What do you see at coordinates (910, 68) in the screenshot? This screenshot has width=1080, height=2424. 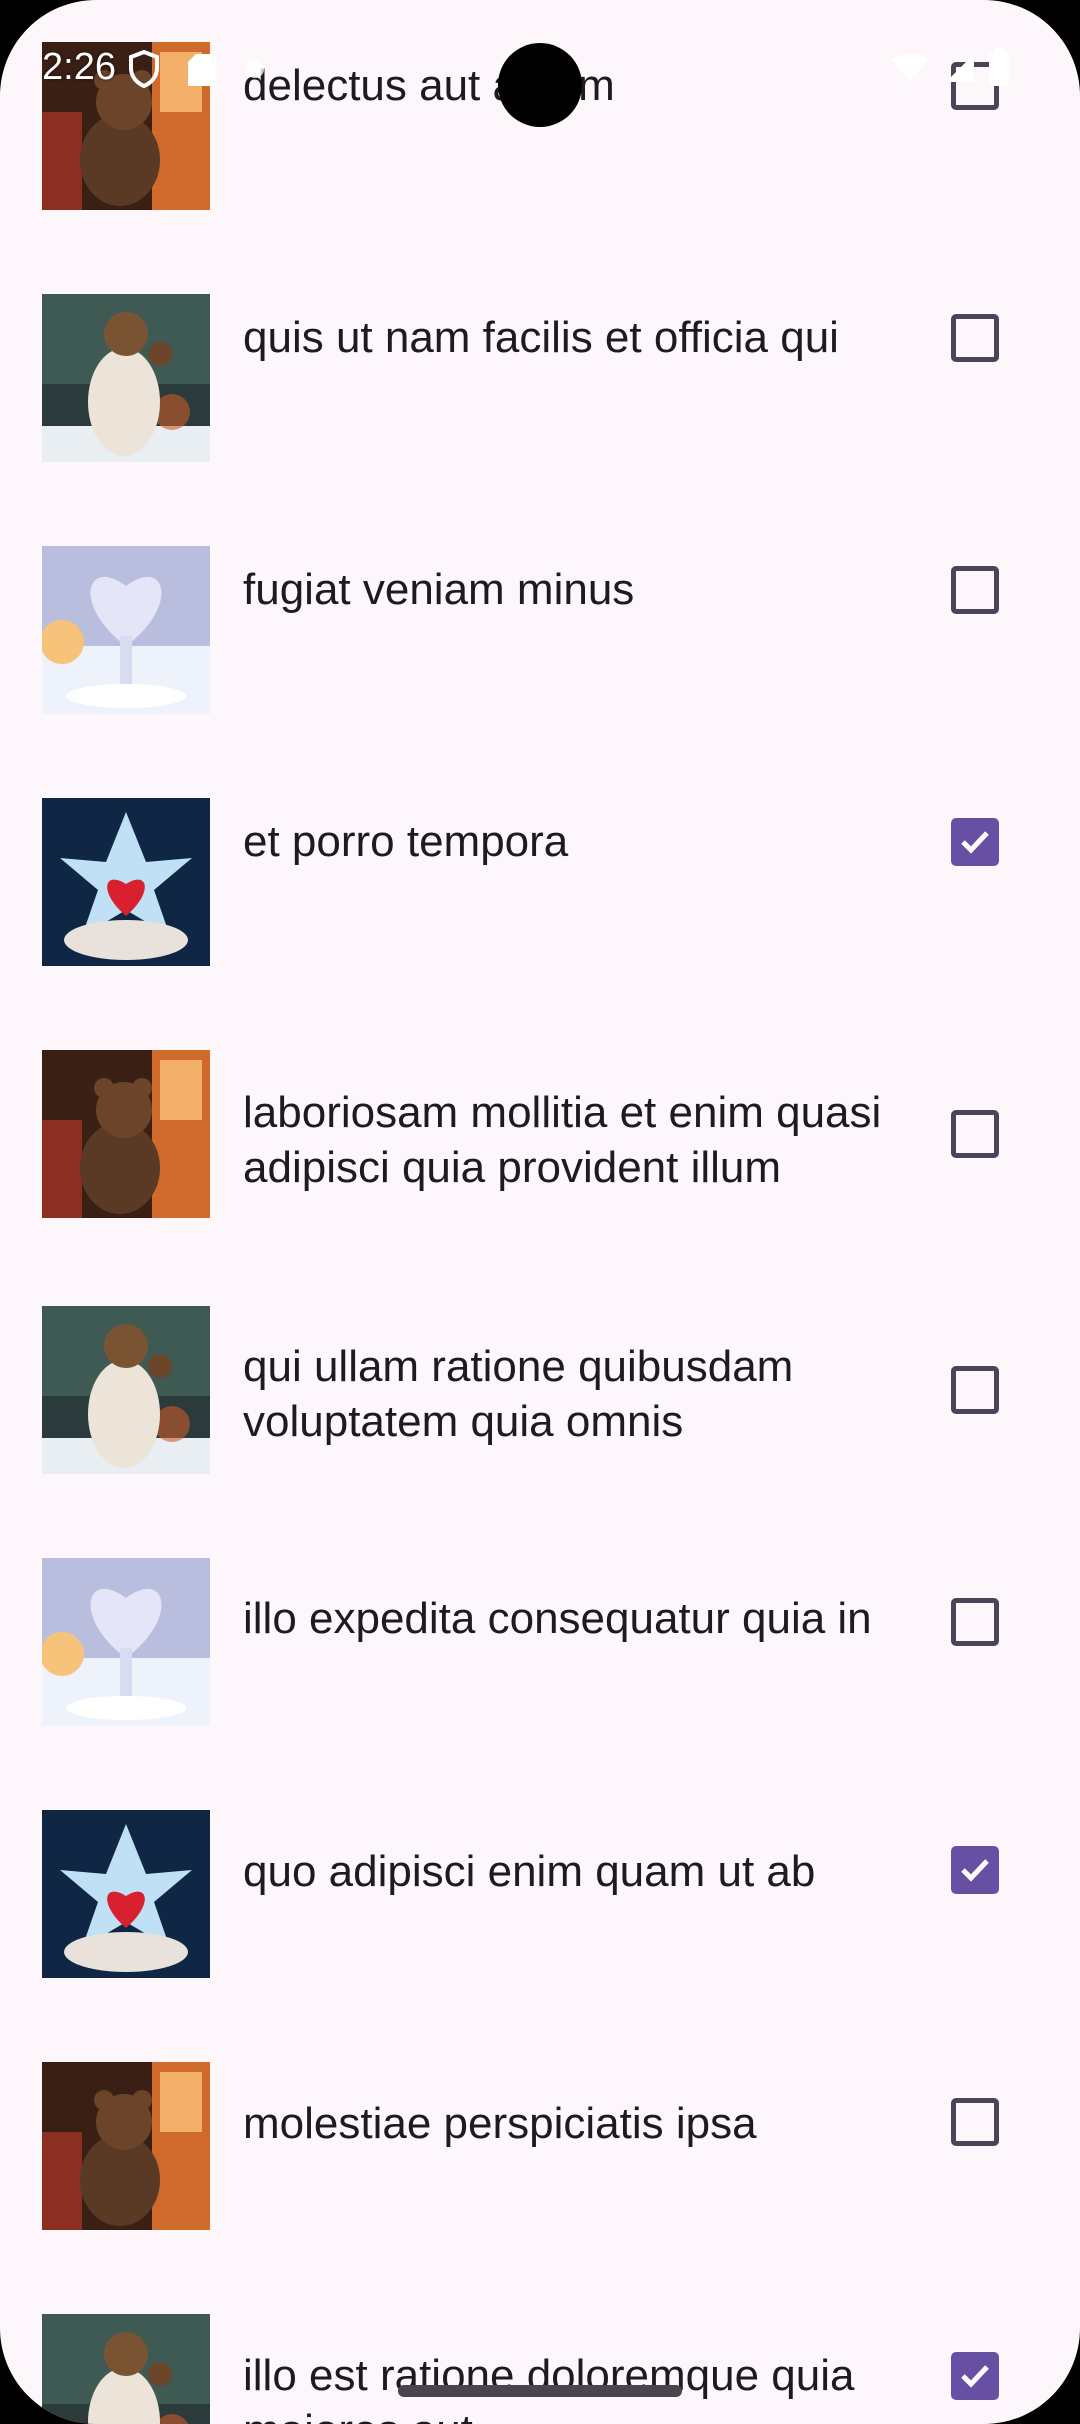 I see `wifi-icon` at bounding box center [910, 68].